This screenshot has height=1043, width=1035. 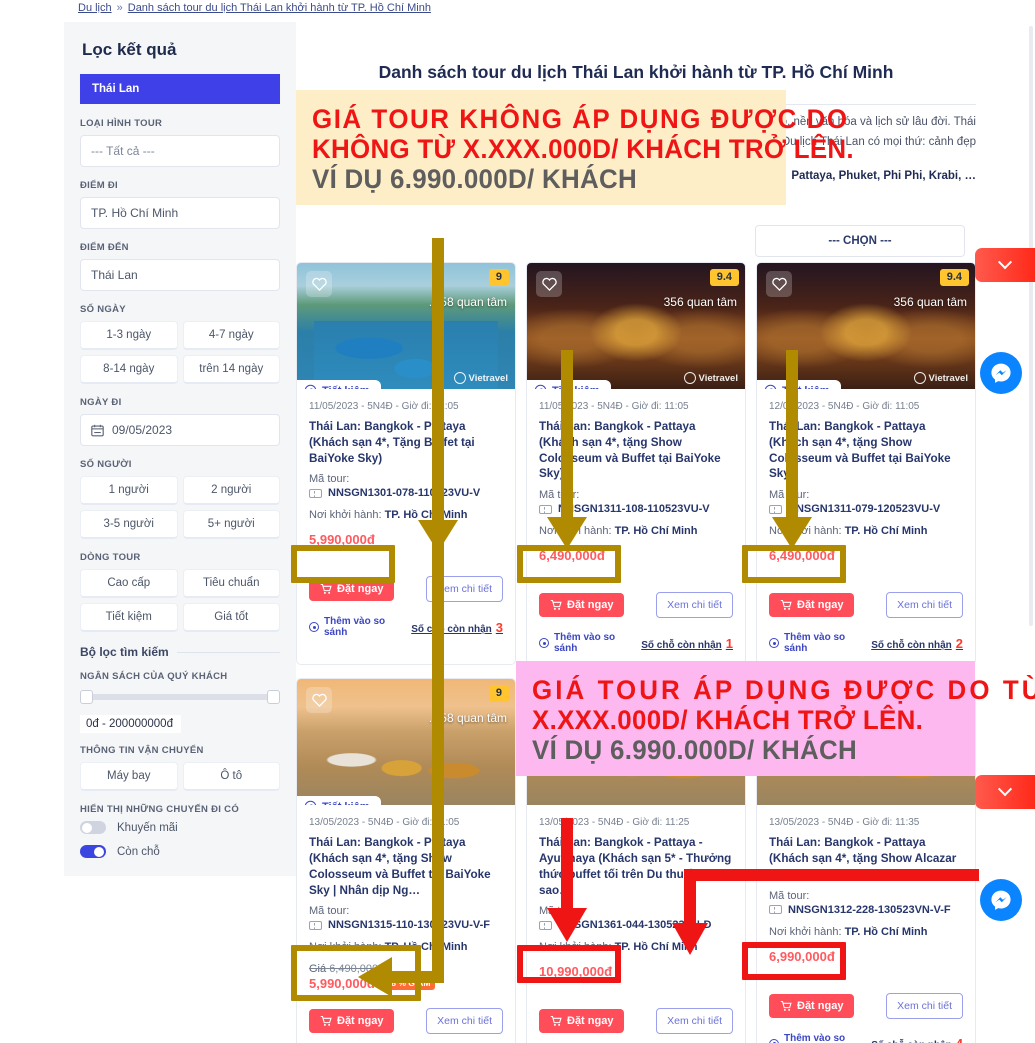 I want to click on annotation-yellow-line1: GIÁ TOUR KHÔNG ÁP DỤNG ĐƯỢC DO, so click(x=580, y=119).